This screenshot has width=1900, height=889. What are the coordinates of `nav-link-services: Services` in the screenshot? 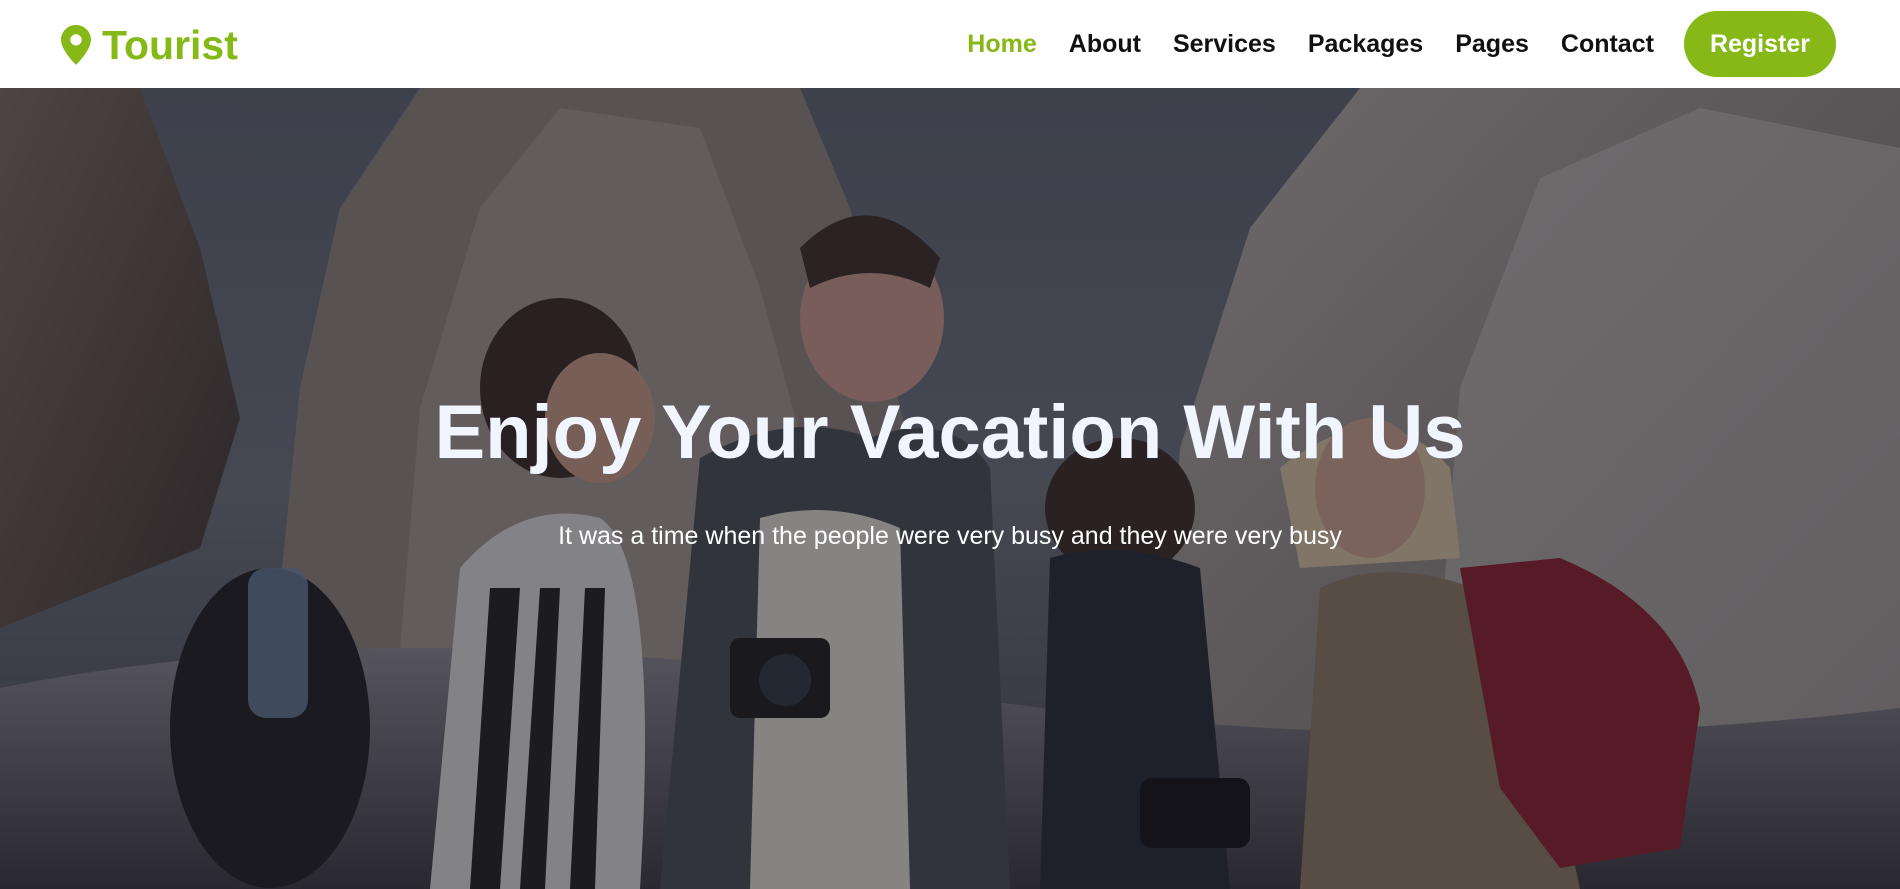 It's located at (1224, 44).